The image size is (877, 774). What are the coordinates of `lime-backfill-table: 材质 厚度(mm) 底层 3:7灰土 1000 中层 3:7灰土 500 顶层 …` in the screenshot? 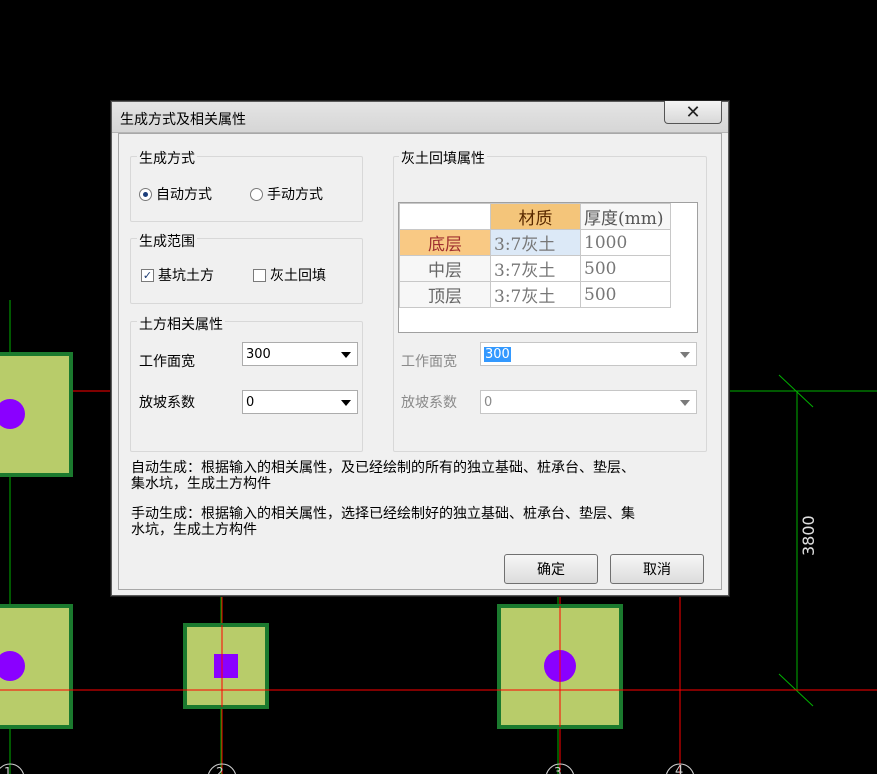 It's located at (548, 267).